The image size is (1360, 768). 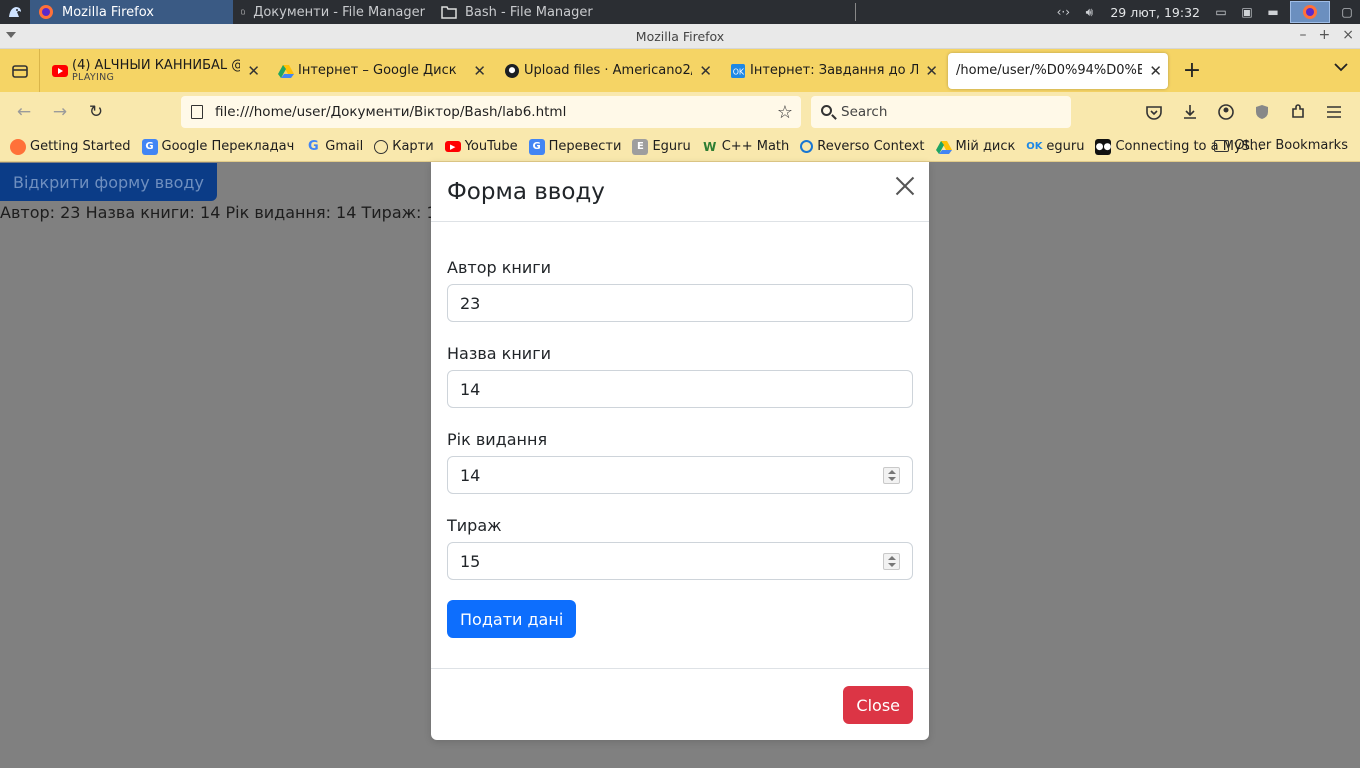 What do you see at coordinates (1325, 35) in the screenshot?
I see `maximize-icon: +` at bounding box center [1325, 35].